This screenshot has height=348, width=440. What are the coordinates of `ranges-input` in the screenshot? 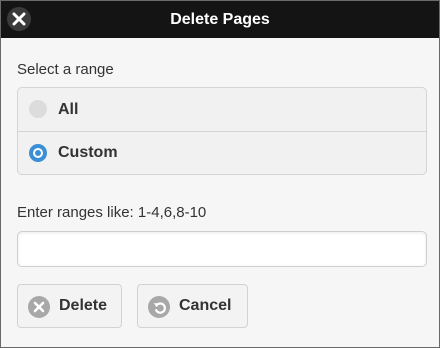 It's located at (222, 249).